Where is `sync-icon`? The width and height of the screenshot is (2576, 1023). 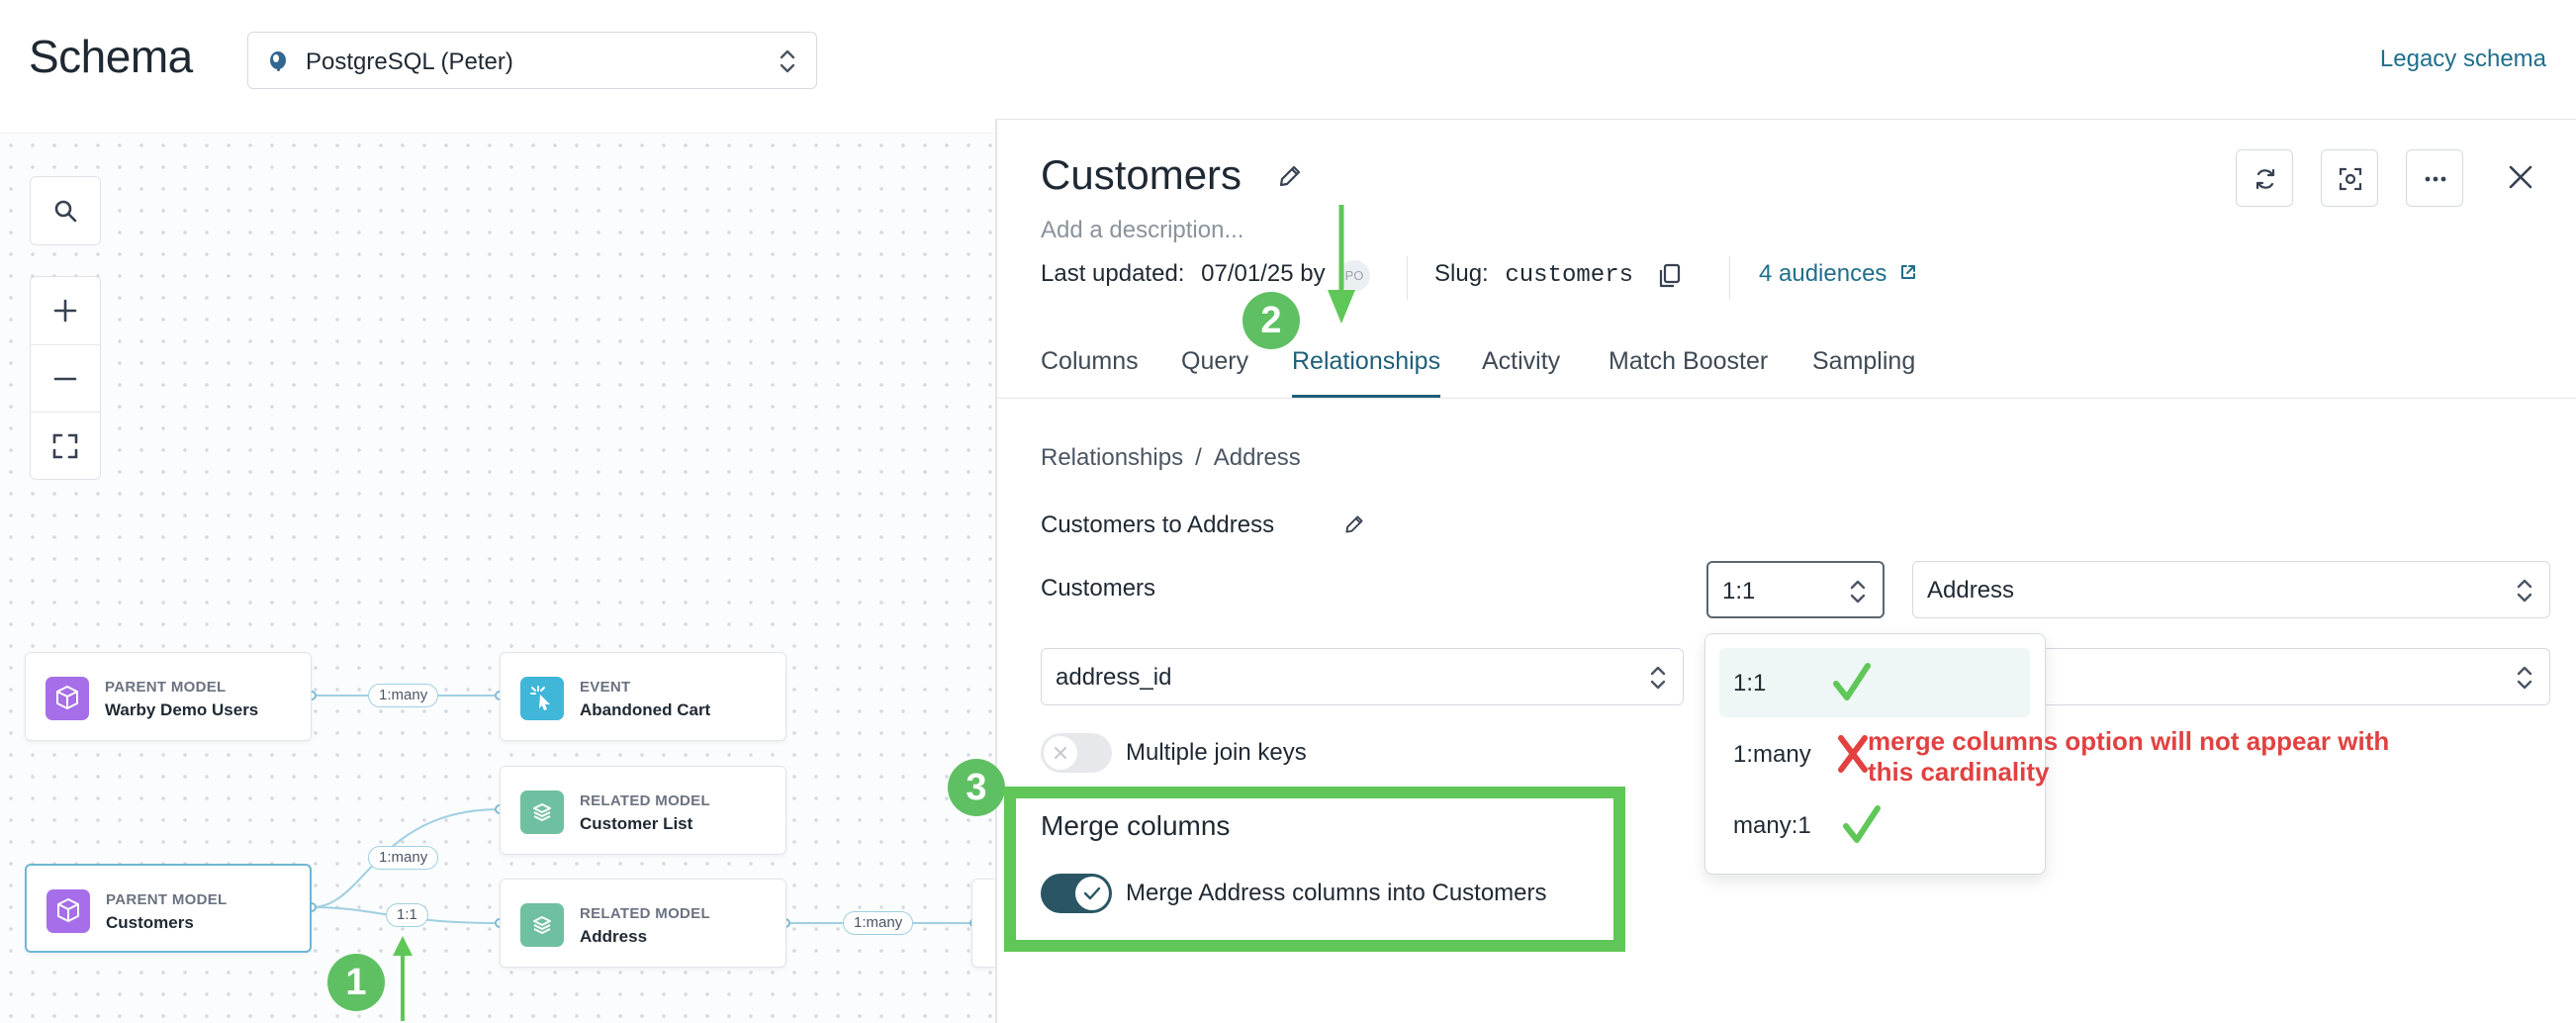
sync-icon is located at coordinates (2265, 179).